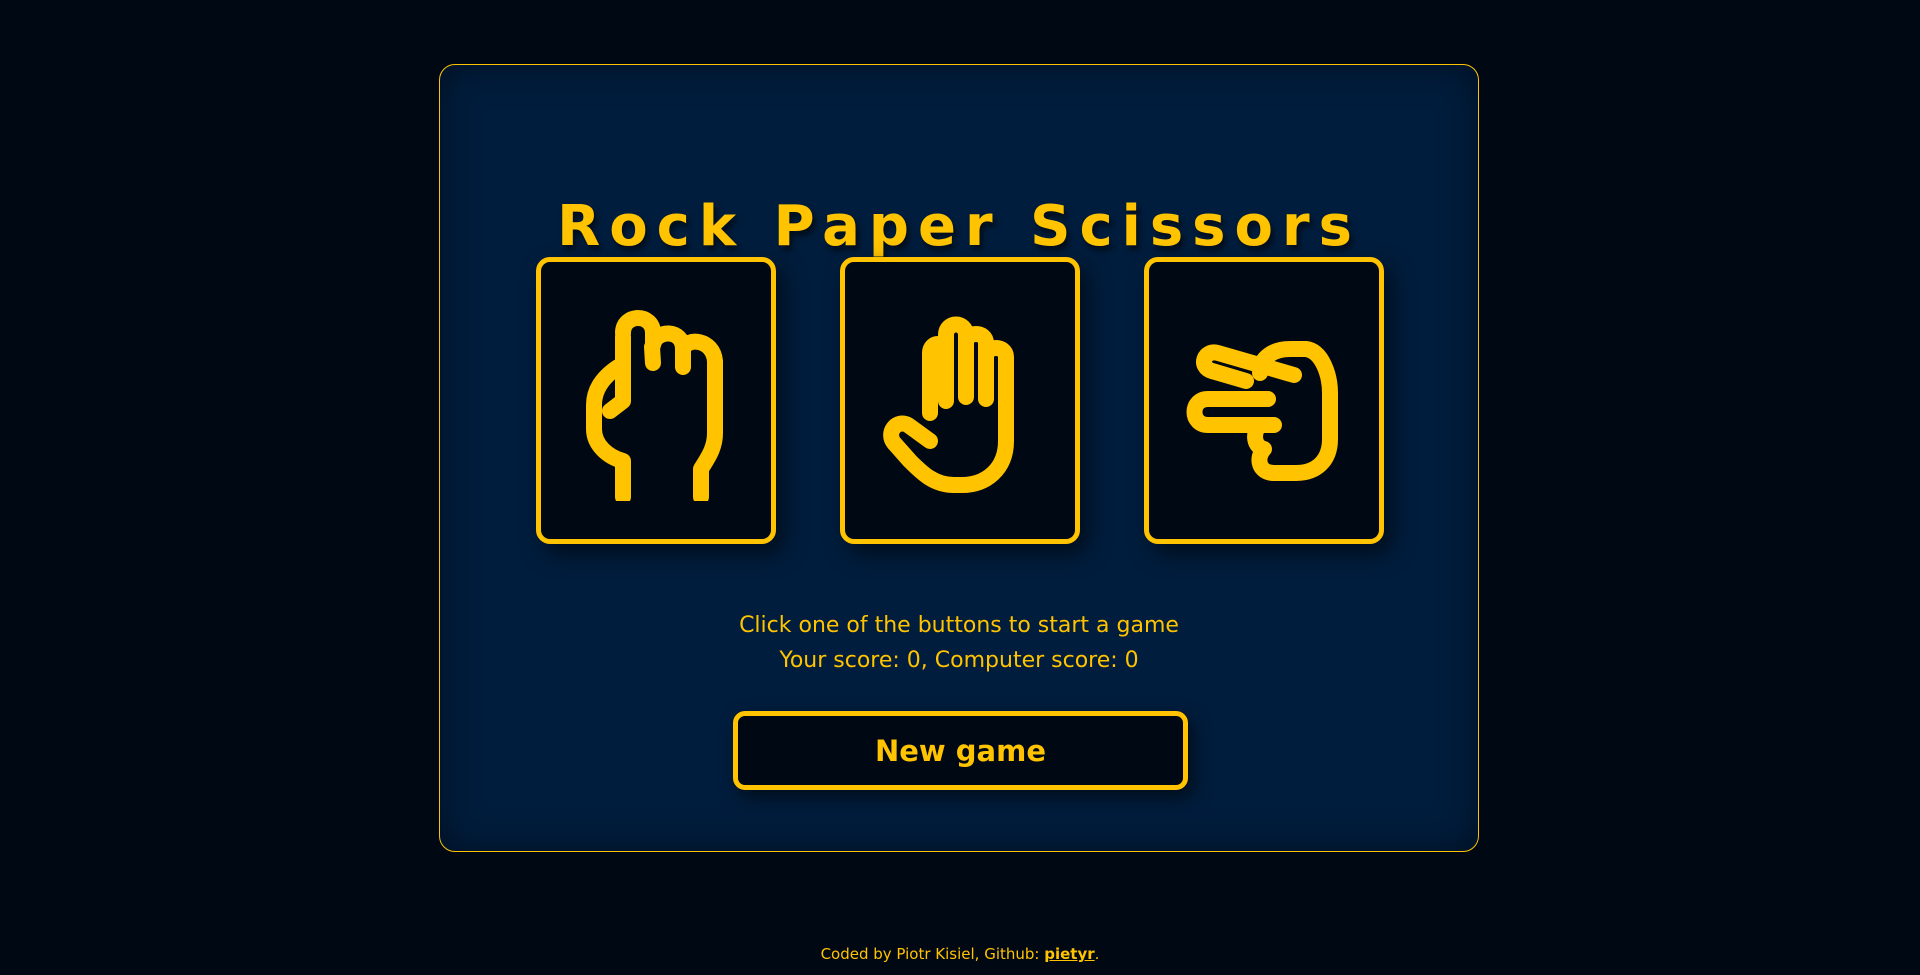 The height and width of the screenshot is (975, 1920). What do you see at coordinates (1069, 954) in the screenshot?
I see `github-link: pietyr` at bounding box center [1069, 954].